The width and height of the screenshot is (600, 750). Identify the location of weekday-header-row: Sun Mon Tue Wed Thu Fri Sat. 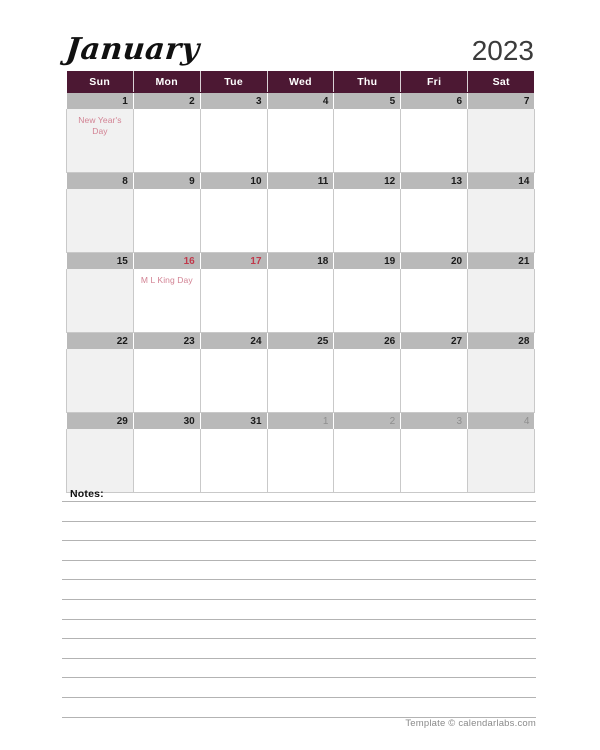
(300, 82).